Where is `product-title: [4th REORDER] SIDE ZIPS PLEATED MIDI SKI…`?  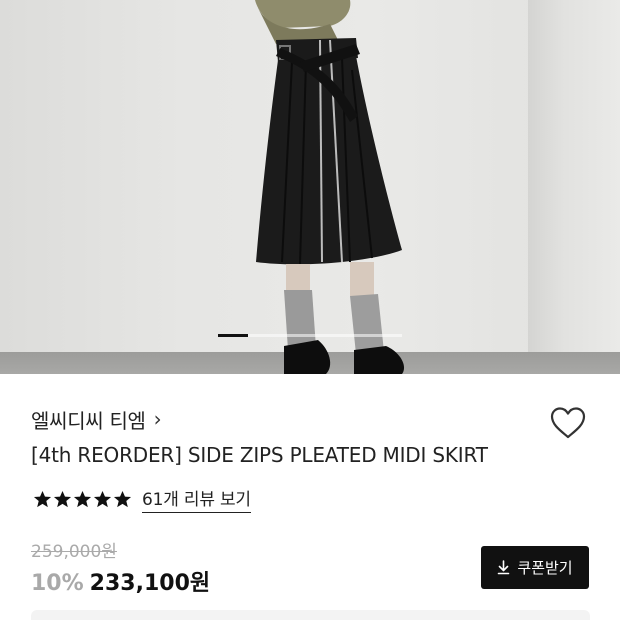
product-title: [4th REORDER] SIDE ZIPS PLEATED MIDI SKI… is located at coordinates (259, 455).